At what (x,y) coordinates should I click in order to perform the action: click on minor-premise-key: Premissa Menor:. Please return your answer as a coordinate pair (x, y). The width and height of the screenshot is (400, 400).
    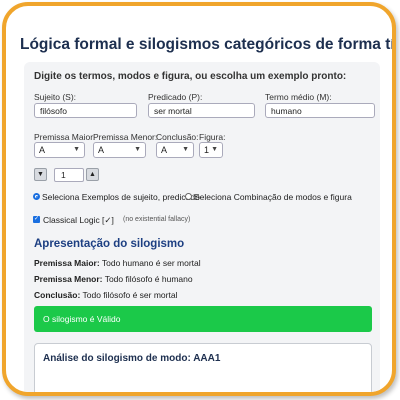
    Looking at the image, I should click on (68, 279).